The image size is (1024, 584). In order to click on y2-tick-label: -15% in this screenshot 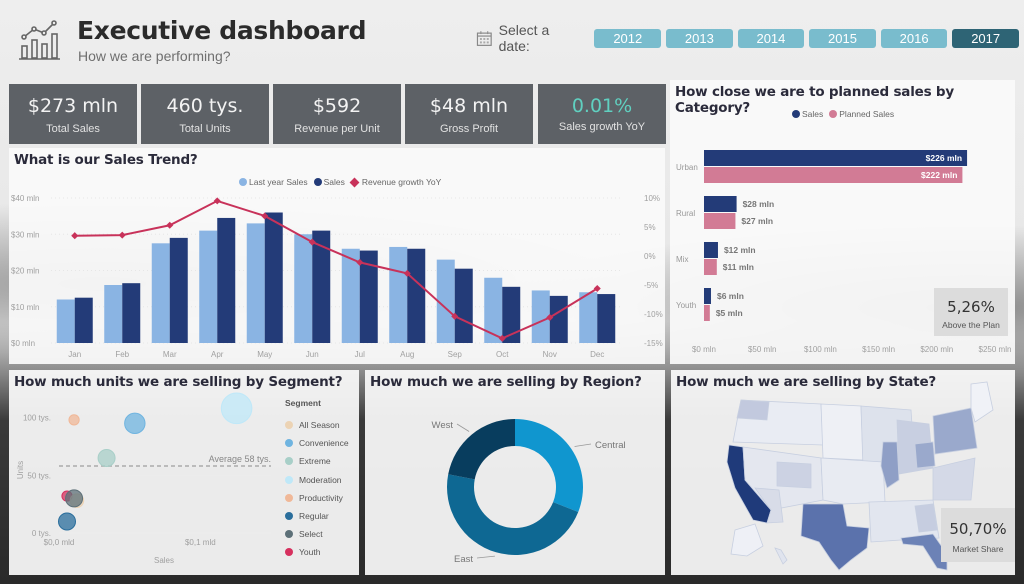, I will do `click(653, 343)`.